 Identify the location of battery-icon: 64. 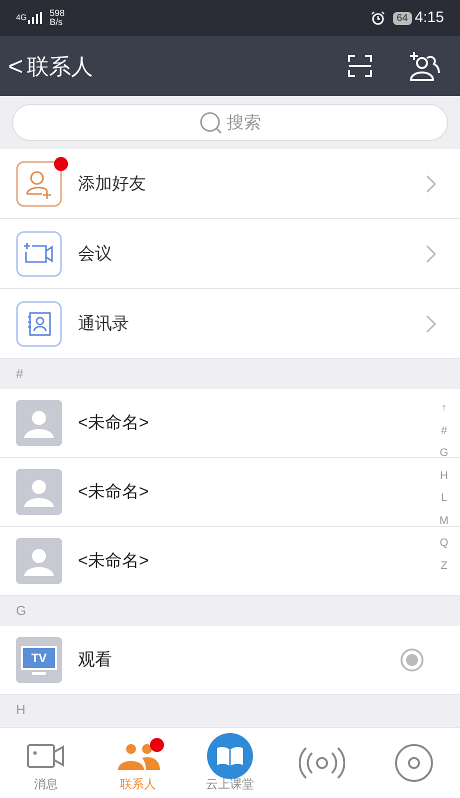
(402, 18).